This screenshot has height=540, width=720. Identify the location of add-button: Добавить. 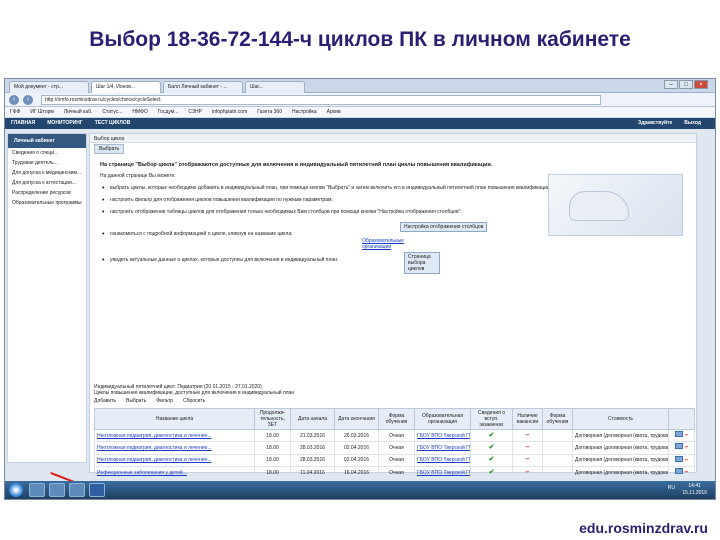
(105, 401).